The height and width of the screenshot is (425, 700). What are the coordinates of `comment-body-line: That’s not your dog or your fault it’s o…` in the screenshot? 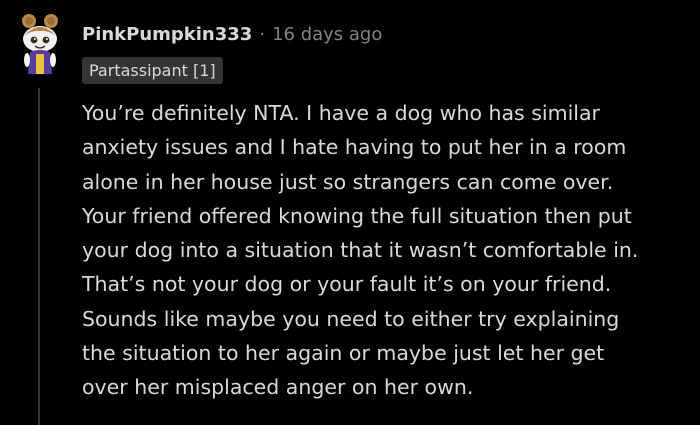 It's located at (347, 284).